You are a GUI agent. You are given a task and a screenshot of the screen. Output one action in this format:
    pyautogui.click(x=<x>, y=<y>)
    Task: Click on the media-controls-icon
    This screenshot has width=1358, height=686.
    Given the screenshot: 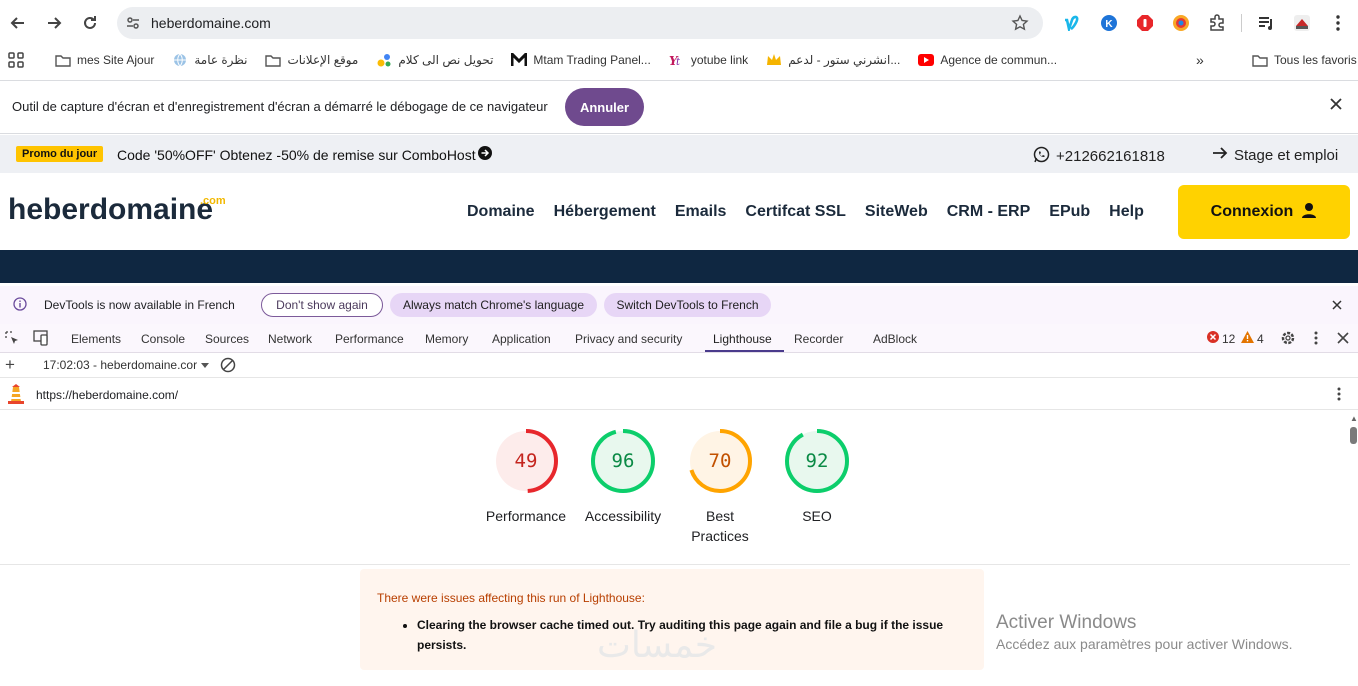 What is the action you would take?
    pyautogui.click(x=1266, y=23)
    